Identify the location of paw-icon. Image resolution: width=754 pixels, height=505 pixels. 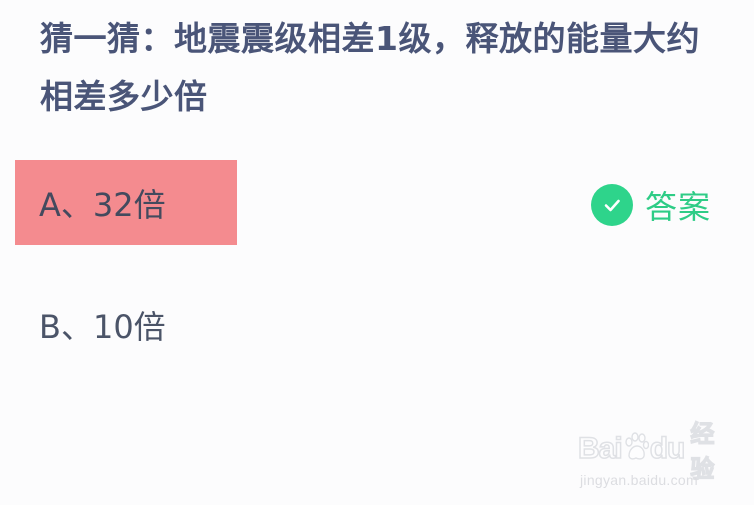
(636, 449).